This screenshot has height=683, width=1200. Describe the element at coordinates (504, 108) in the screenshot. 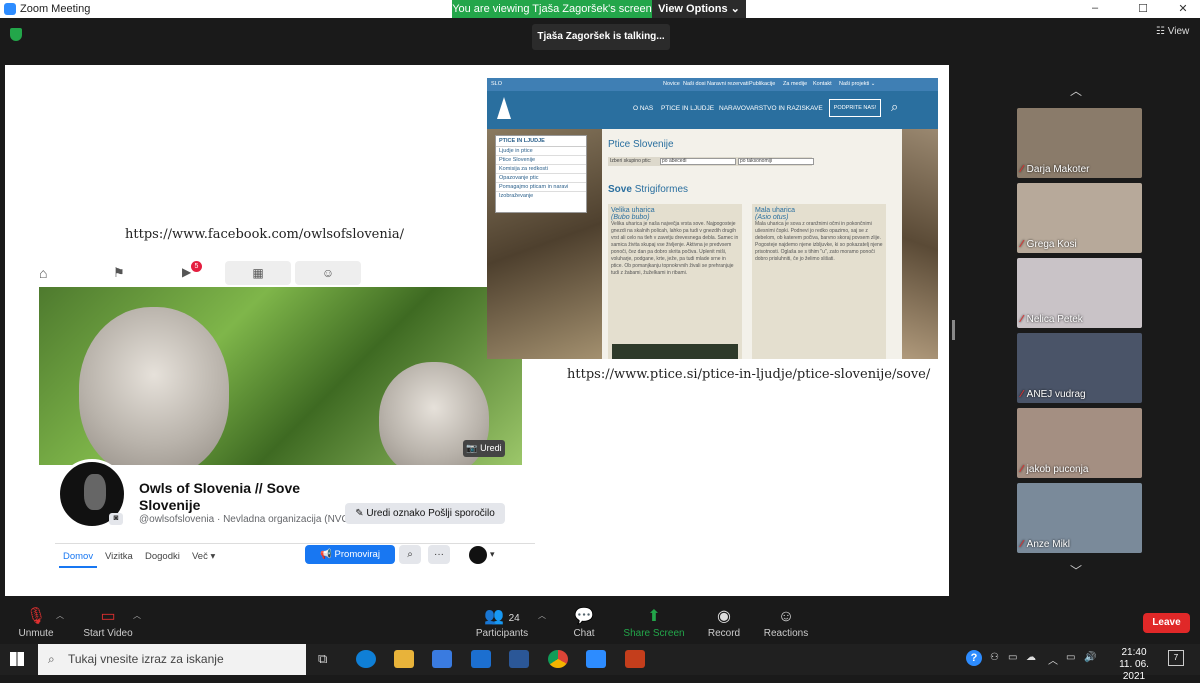

I see `dopps-bird-logo-icon` at that location.